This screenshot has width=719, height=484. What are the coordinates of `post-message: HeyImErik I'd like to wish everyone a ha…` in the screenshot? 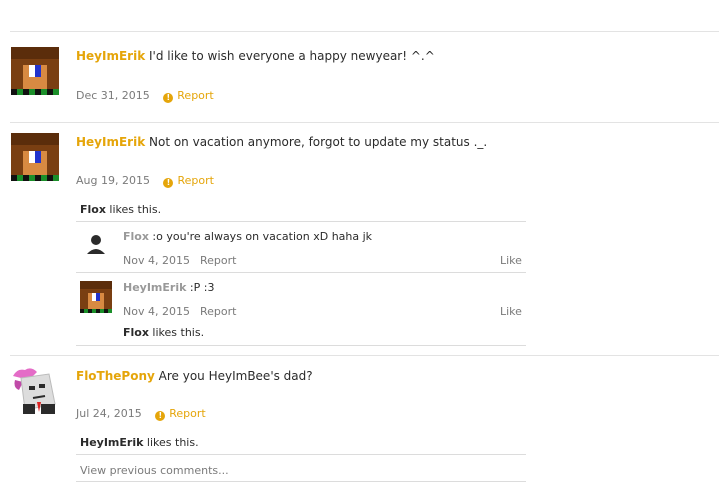 It's located at (255, 56).